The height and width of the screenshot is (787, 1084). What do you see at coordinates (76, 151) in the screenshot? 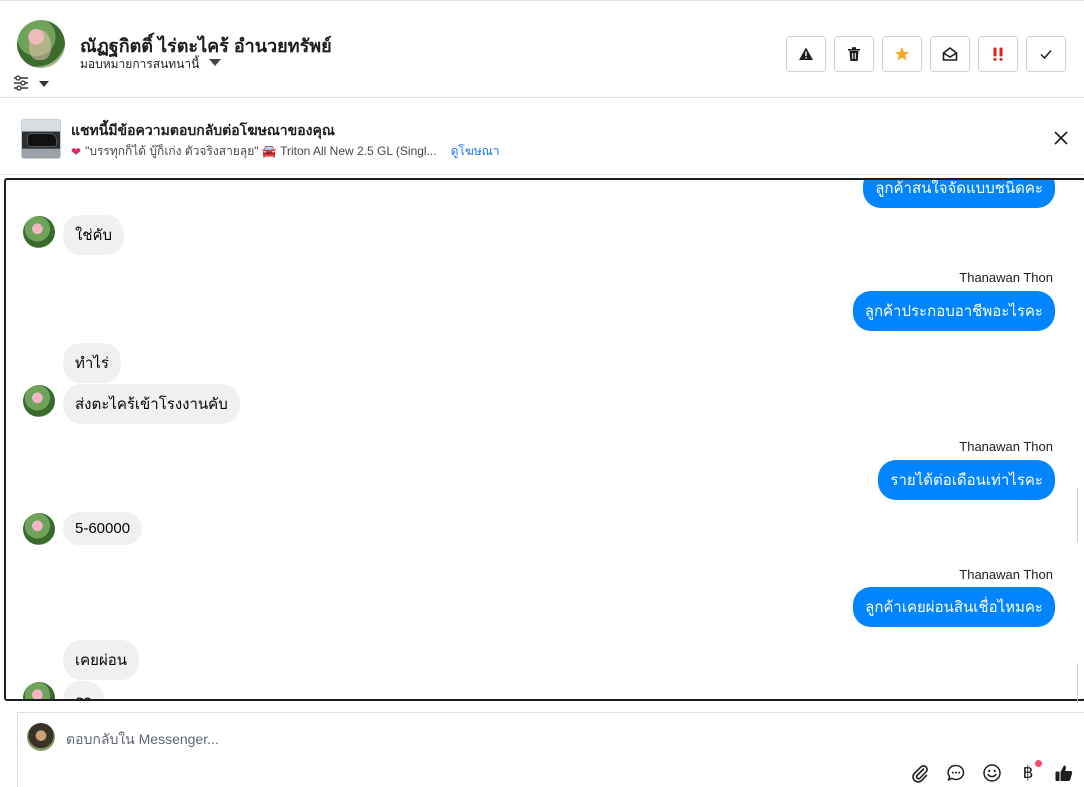
I see `heart-icon: ❤` at bounding box center [76, 151].